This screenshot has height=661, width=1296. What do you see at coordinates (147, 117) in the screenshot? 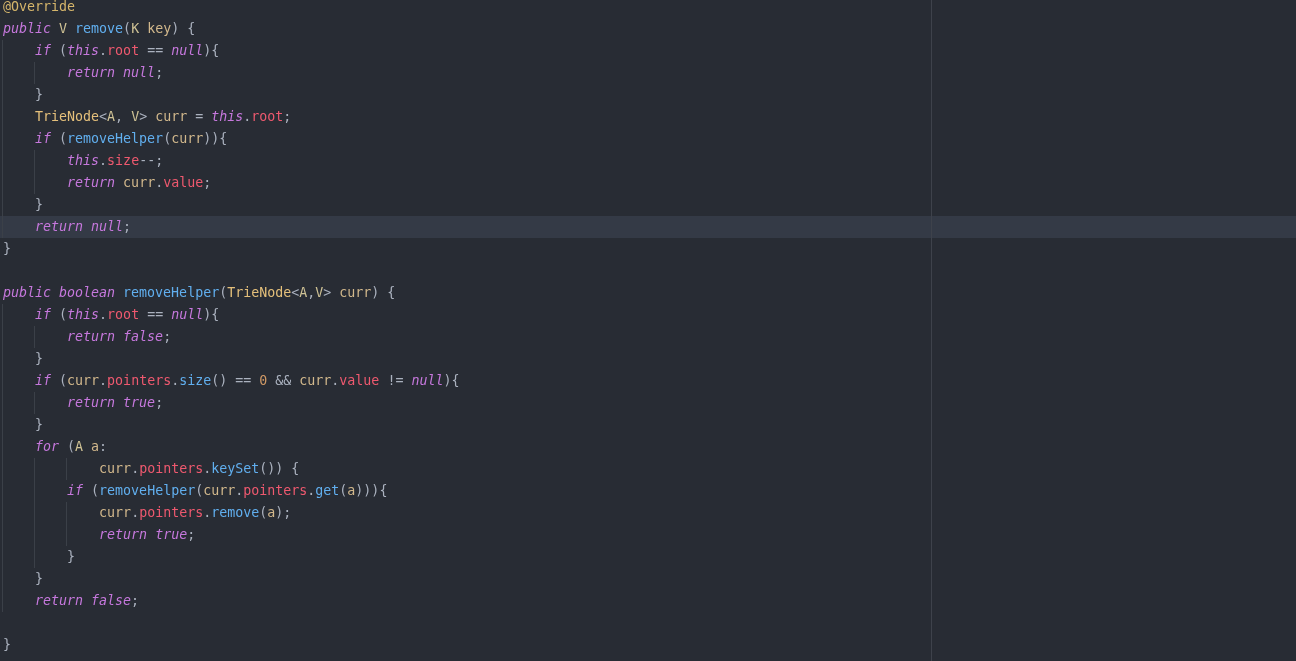
I see `code-line: TrieNode<A, V> curr = this.root;` at bounding box center [147, 117].